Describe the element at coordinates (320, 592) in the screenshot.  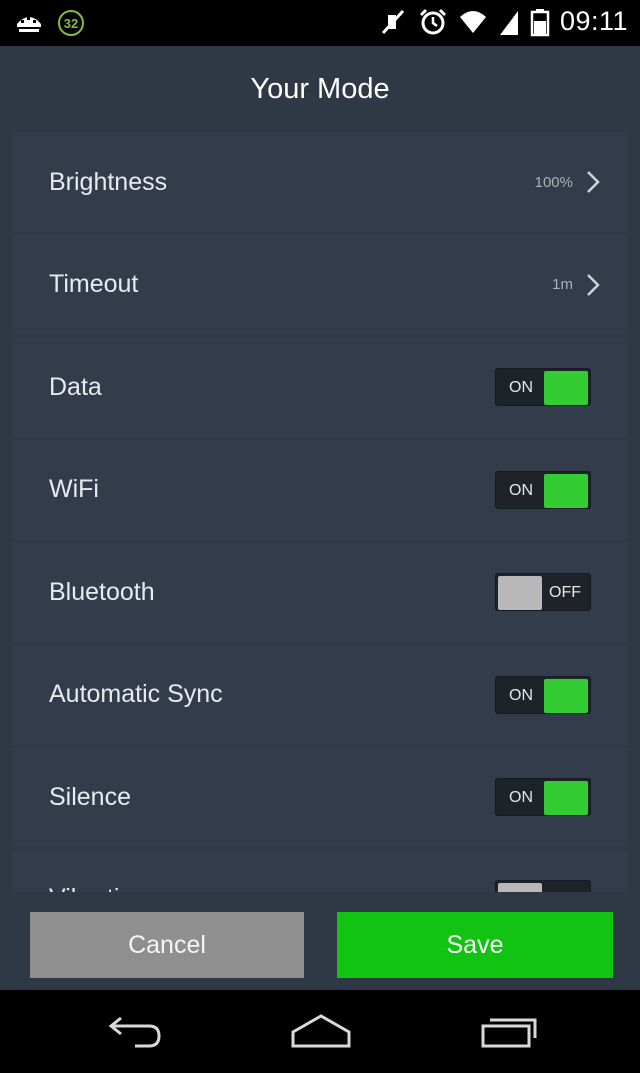
I see `bluetooth-row: Bluetooth OFF` at that location.